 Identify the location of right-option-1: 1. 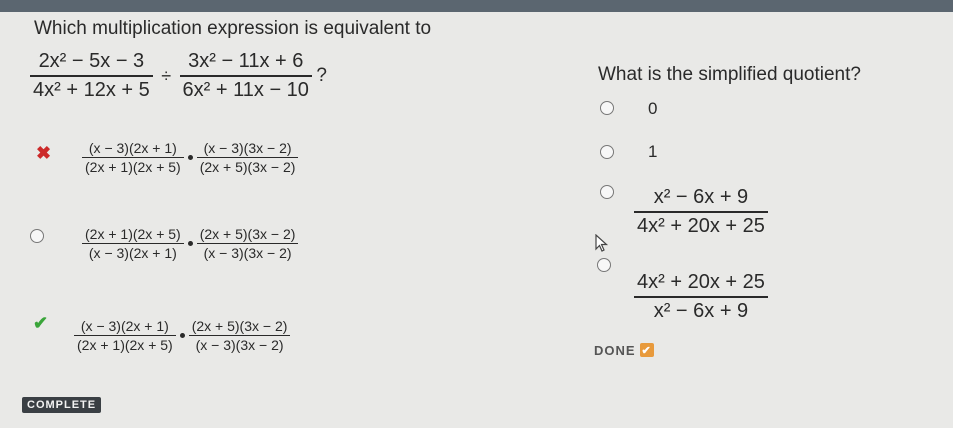
(652, 152).